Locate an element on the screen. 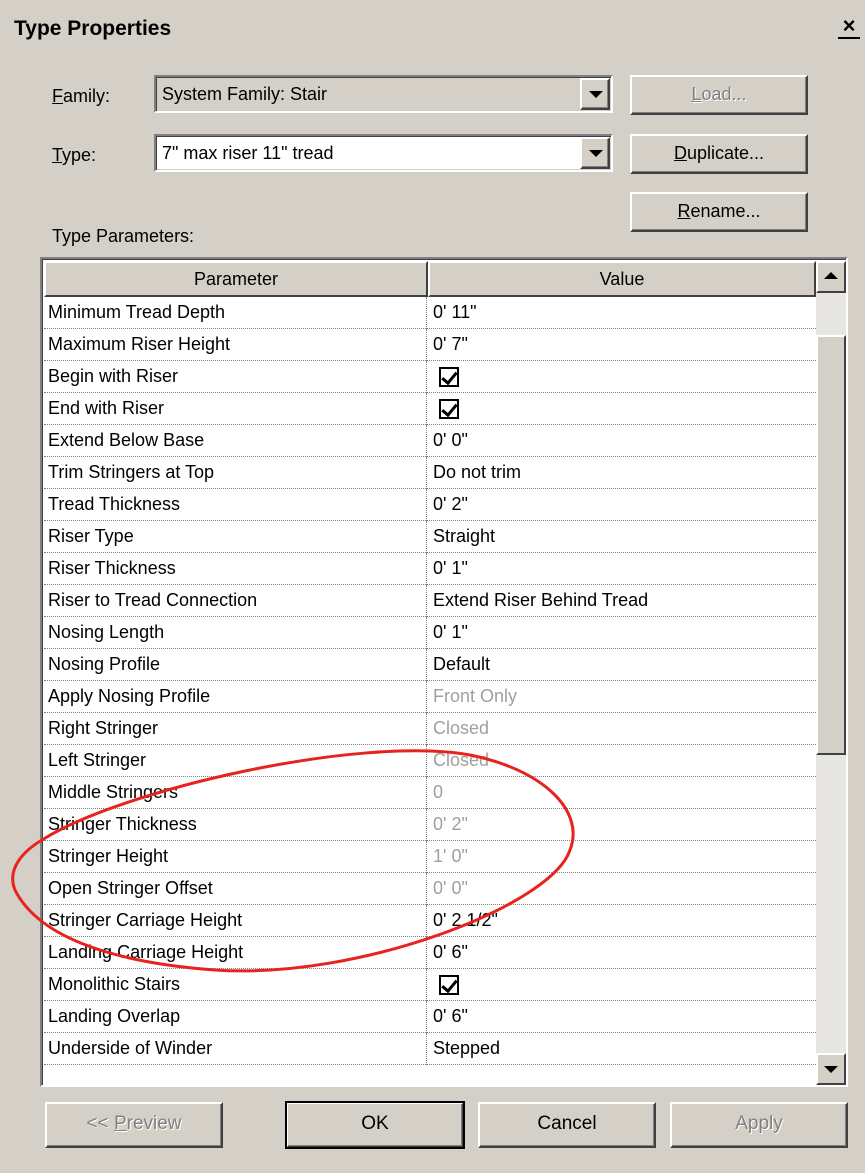 The width and height of the screenshot is (865, 1173). type-label: Type: is located at coordinates (74, 155).